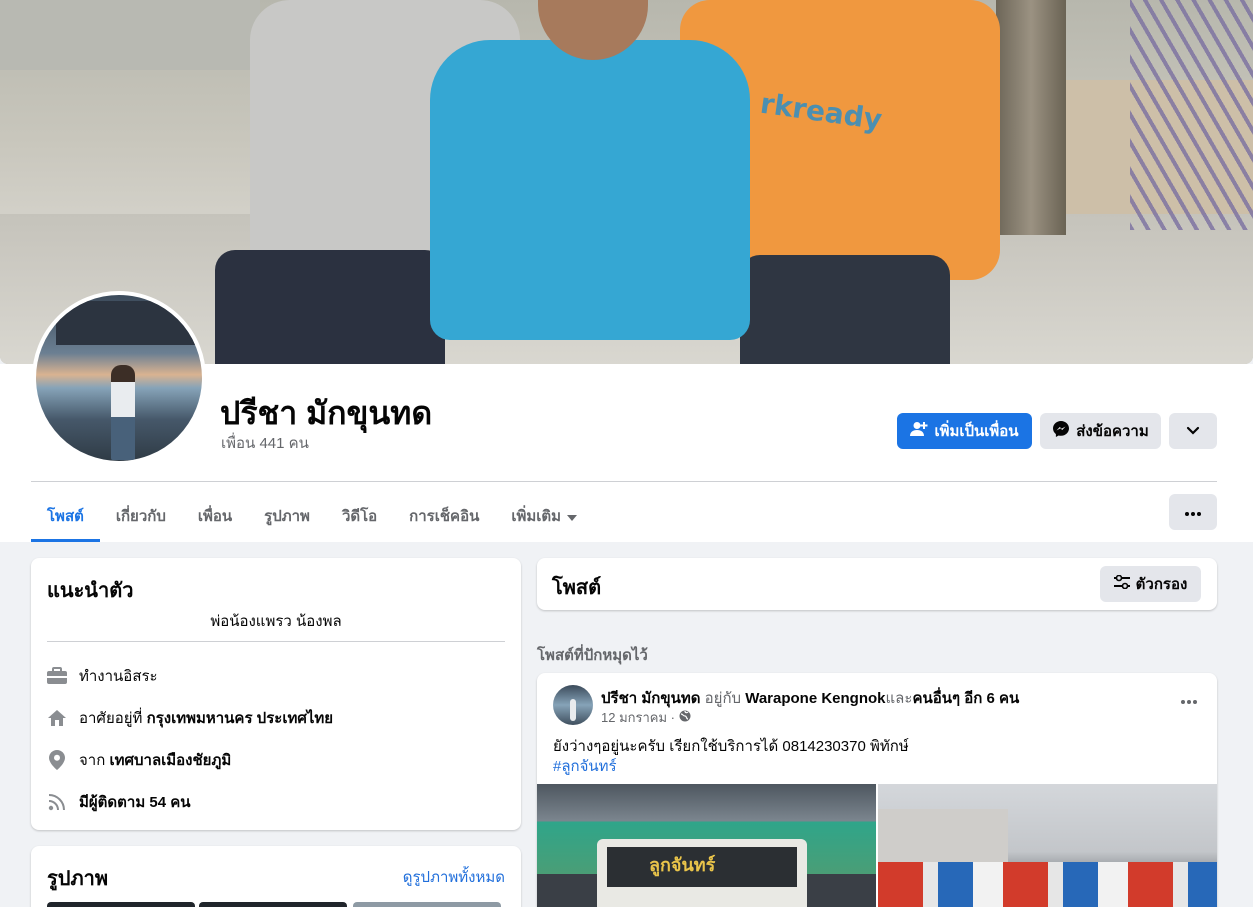 The image size is (1253, 907). Describe the element at coordinates (170, 760) in the screenshot. I see `intro-from-link: เทศบาลเมืองชัยภูมิ` at that location.